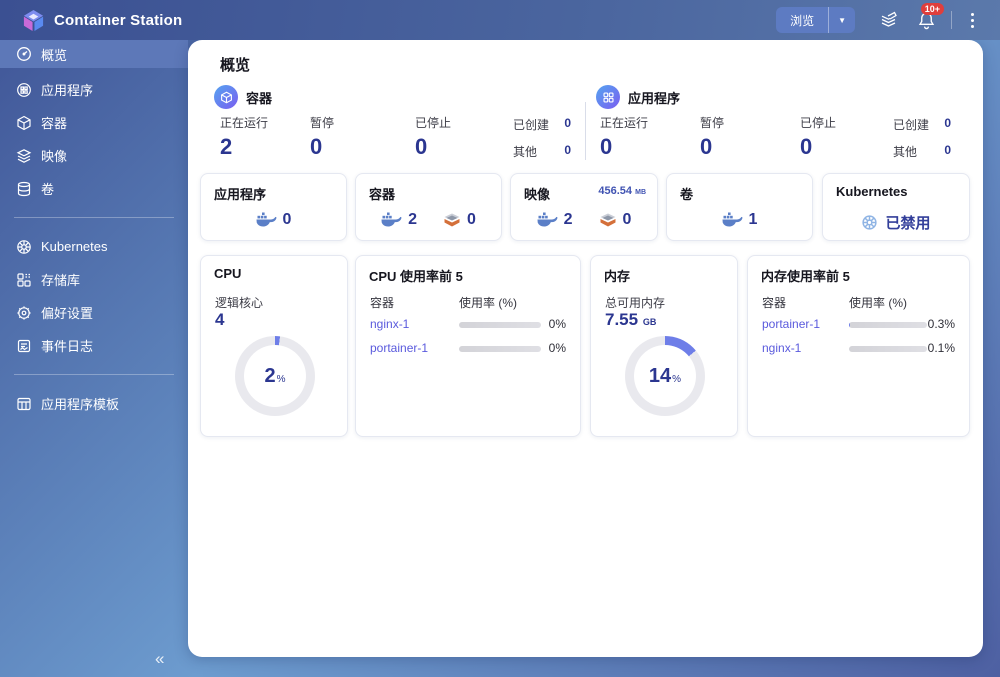  Describe the element at coordinates (584, 207) in the screenshot. I see `summary-card-images: 映像 456.54 MB 2 0` at that location.